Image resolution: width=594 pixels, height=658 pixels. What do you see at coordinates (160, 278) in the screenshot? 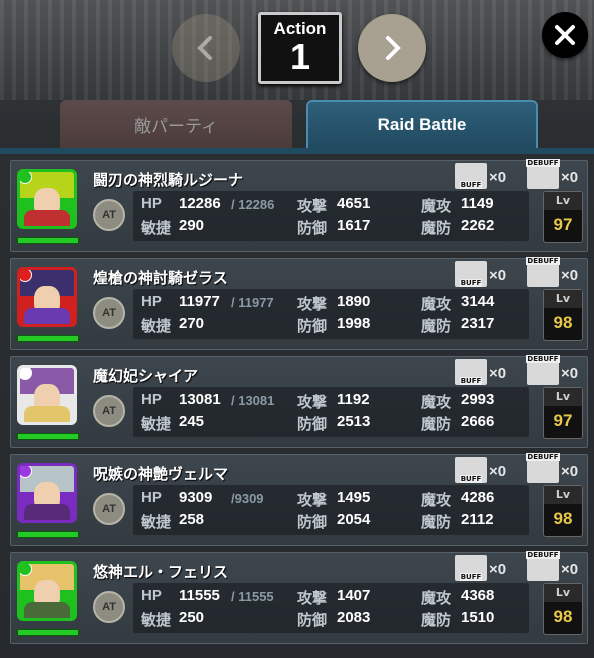
I see `unit-name: 煌槍の神討騎ゼラス` at bounding box center [160, 278].